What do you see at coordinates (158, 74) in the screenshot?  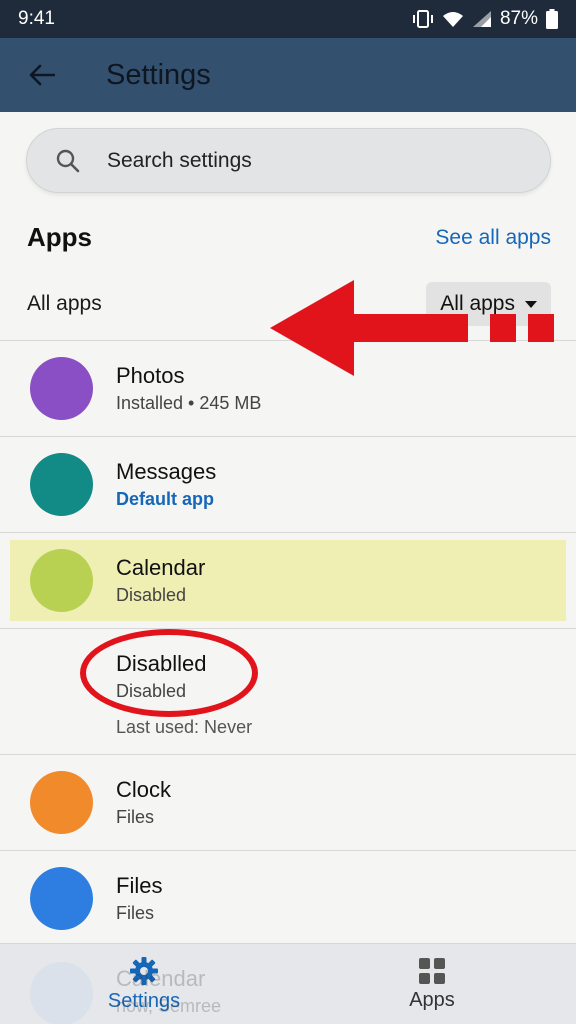 I see `page-title: Settings` at bounding box center [158, 74].